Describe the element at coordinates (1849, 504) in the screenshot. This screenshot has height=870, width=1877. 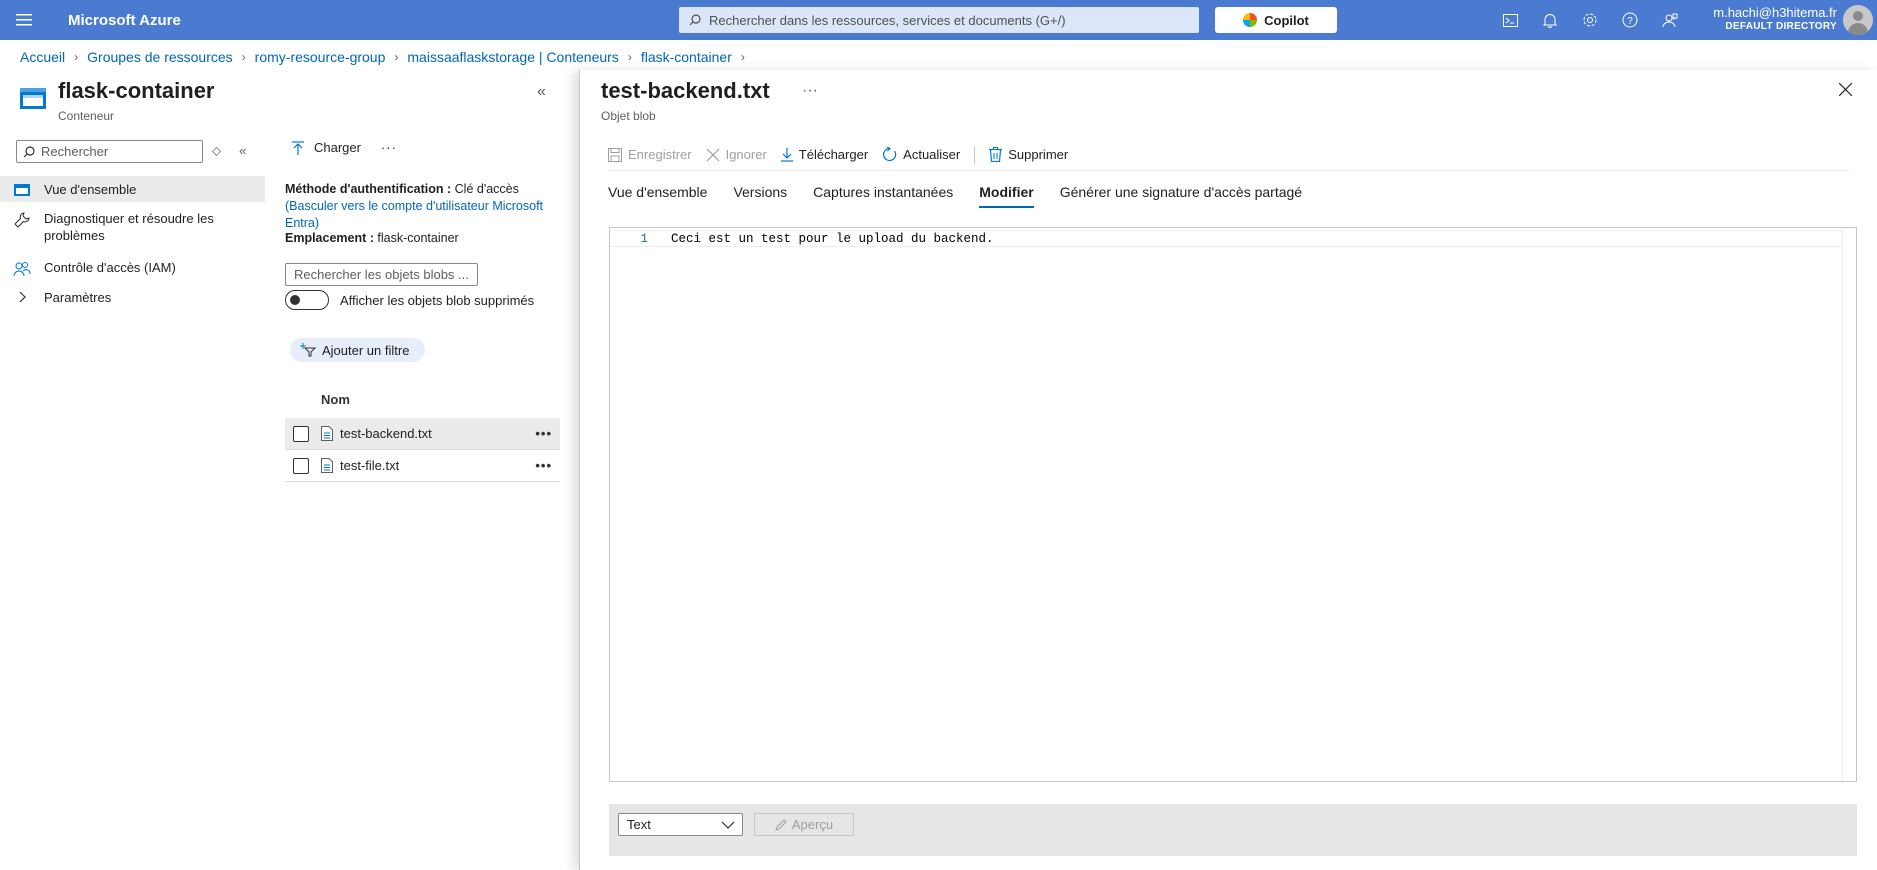
I see `editor-scrollbar` at that location.